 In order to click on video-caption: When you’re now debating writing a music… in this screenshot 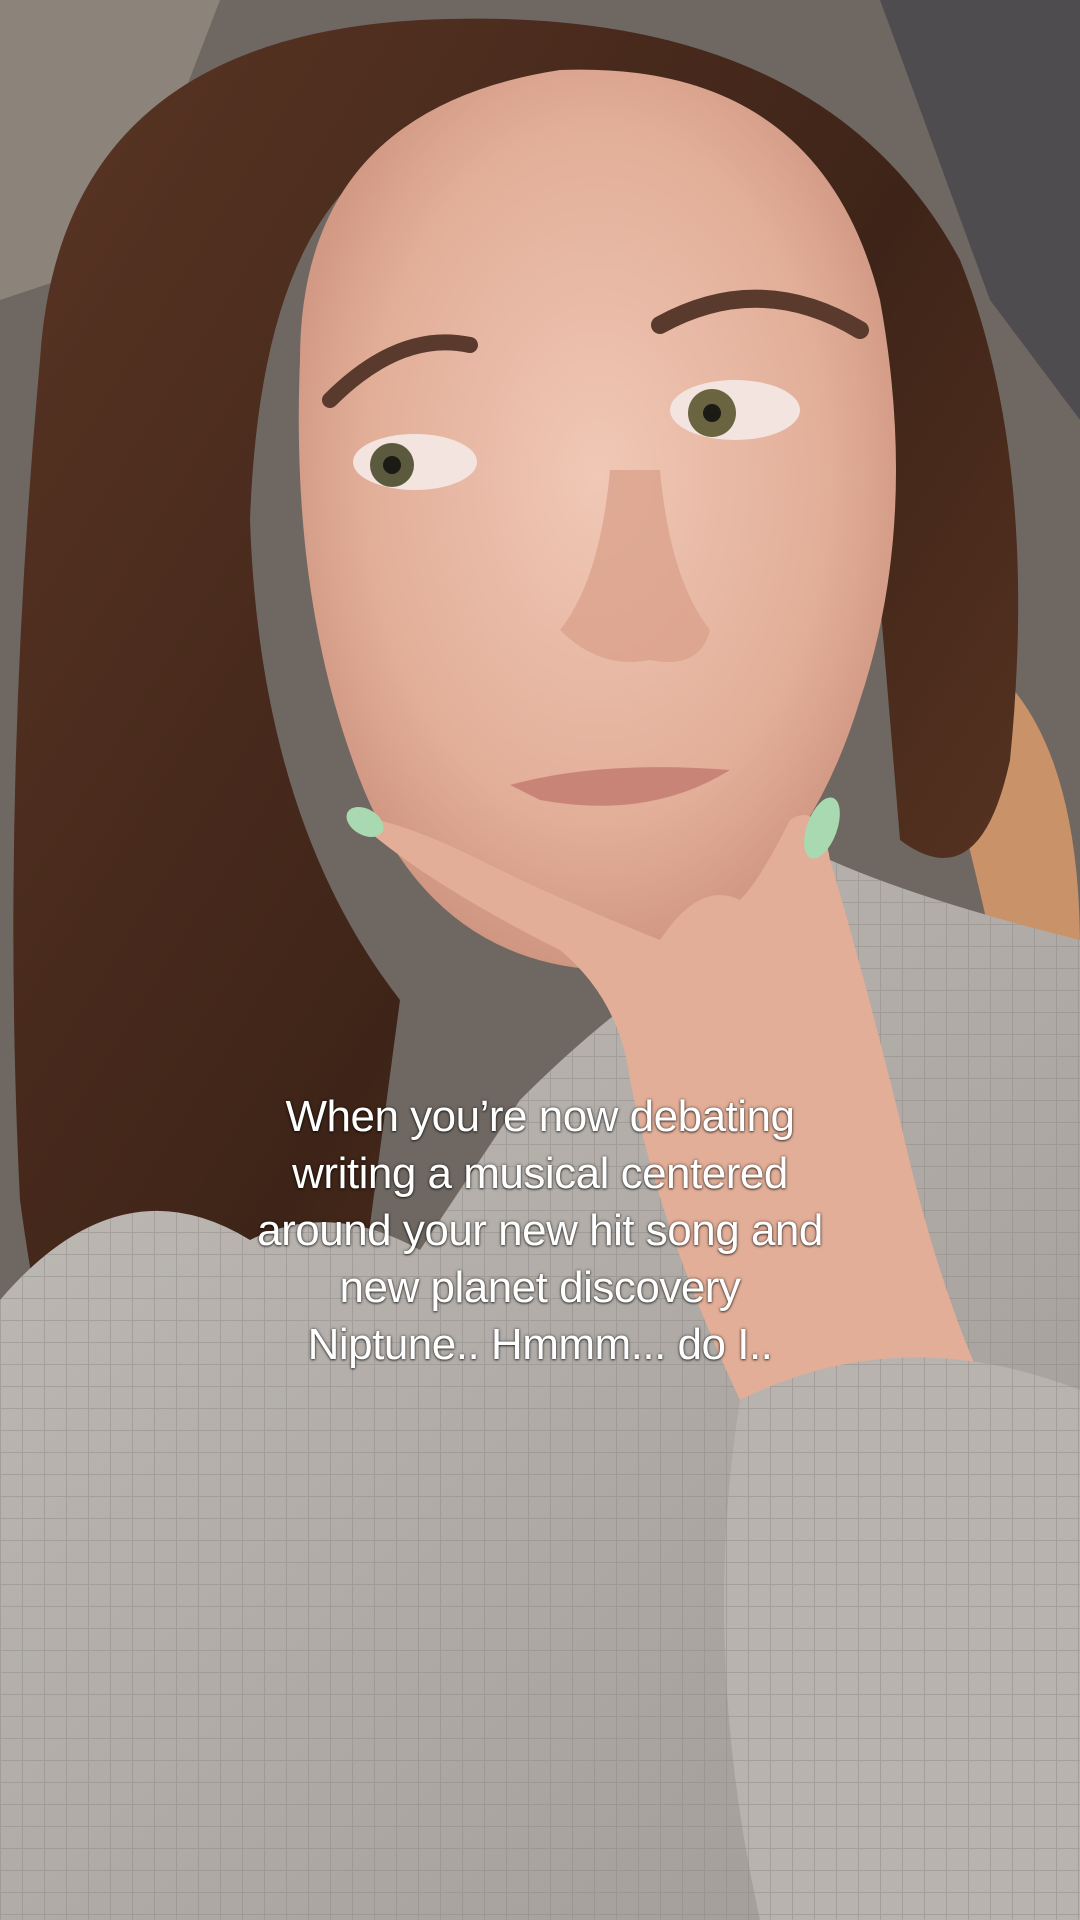, I will do `click(540, 1230)`.